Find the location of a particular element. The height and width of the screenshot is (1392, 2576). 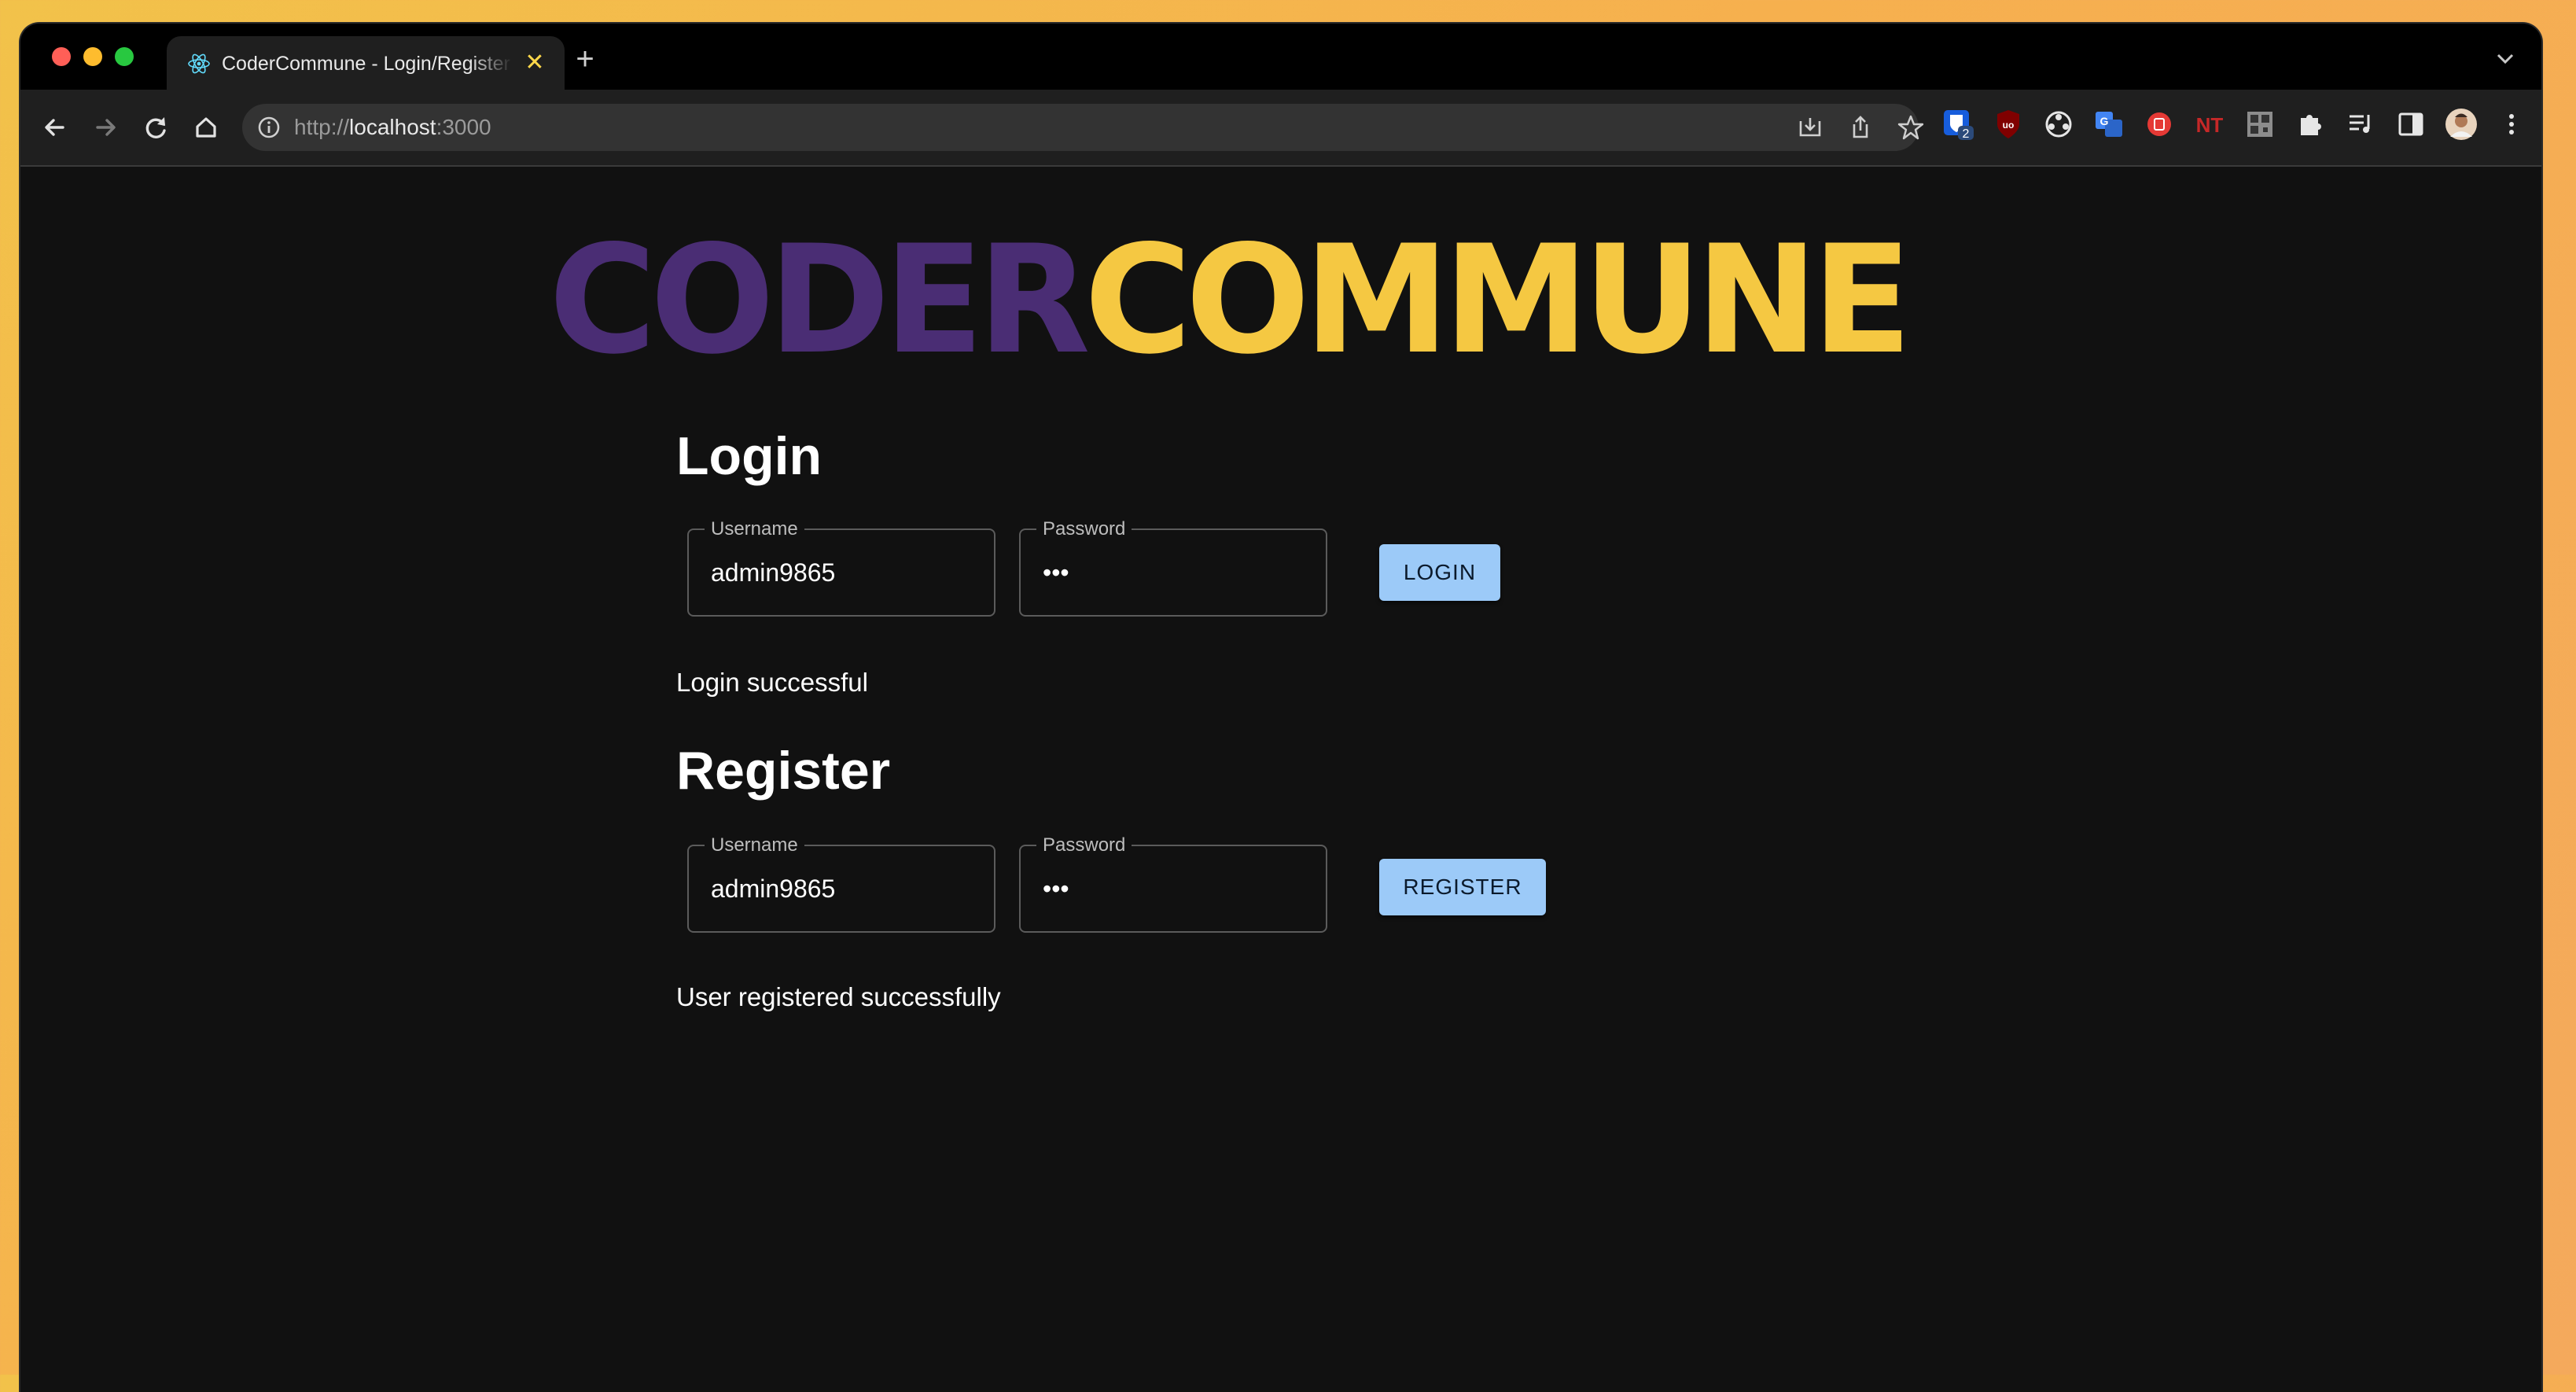

media-icon is located at coordinates (2360, 124).